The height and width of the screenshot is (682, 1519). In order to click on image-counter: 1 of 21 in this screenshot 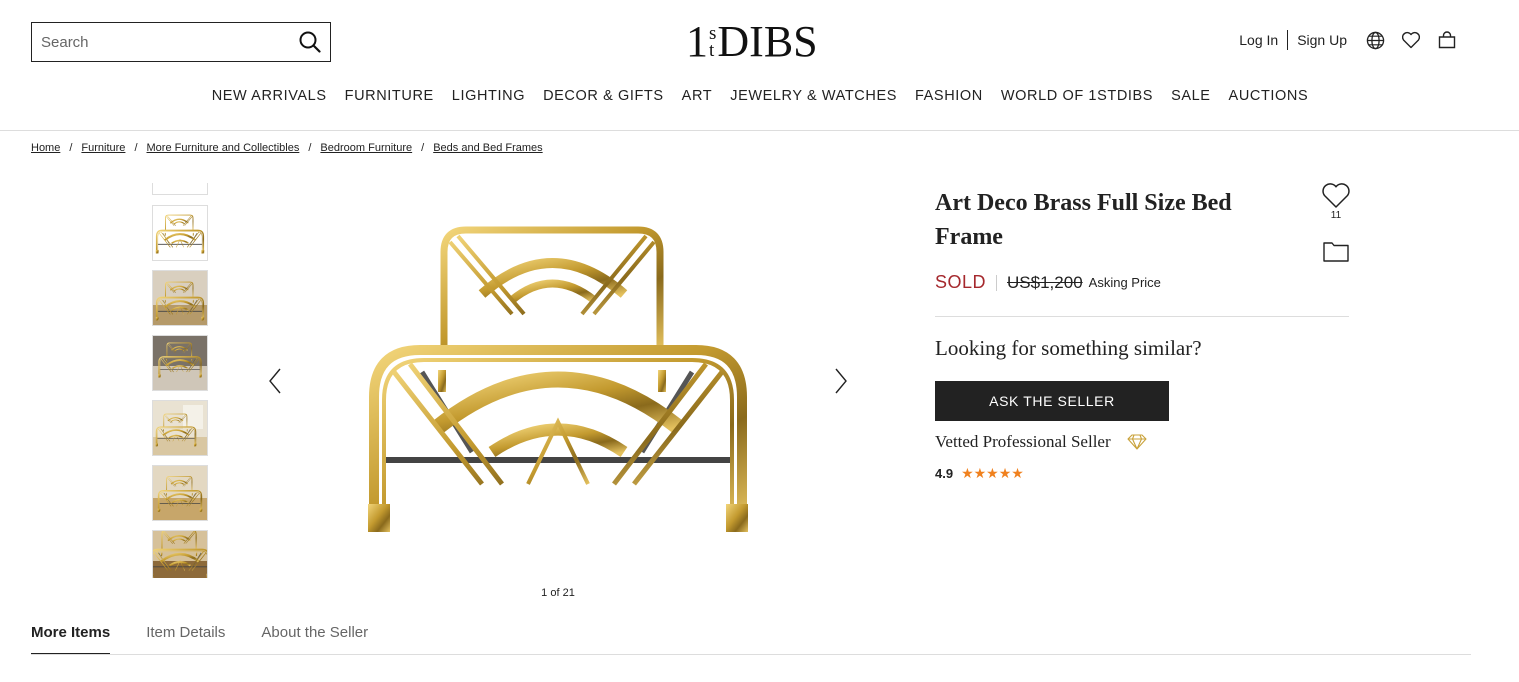, I will do `click(558, 593)`.